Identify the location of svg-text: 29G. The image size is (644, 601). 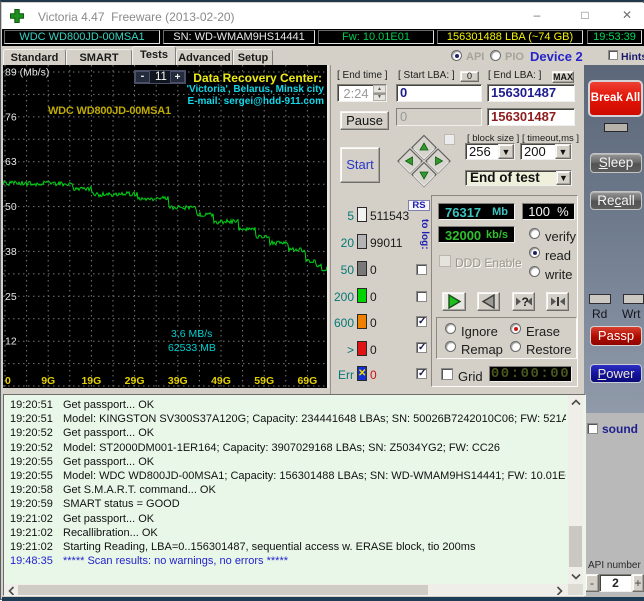
(135, 381).